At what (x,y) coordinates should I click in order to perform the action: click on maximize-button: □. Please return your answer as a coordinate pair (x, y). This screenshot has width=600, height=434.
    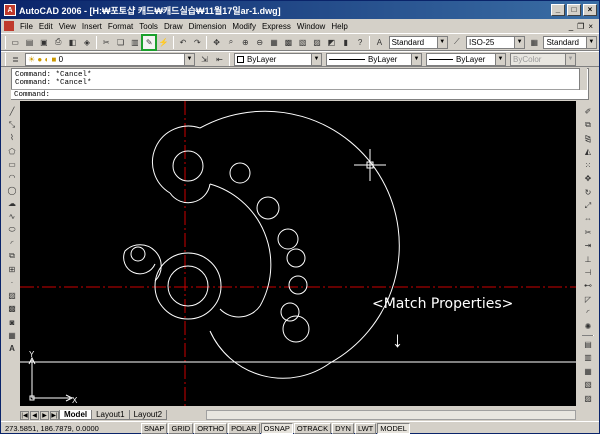
    Looking at the image, I should click on (574, 10).